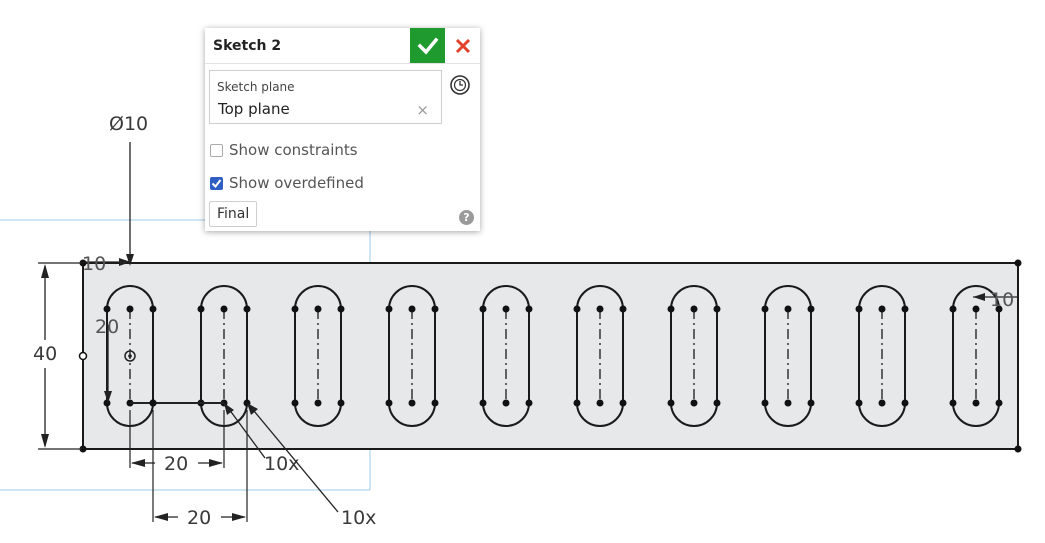  What do you see at coordinates (342, 63) in the screenshot?
I see `header-divider` at bounding box center [342, 63].